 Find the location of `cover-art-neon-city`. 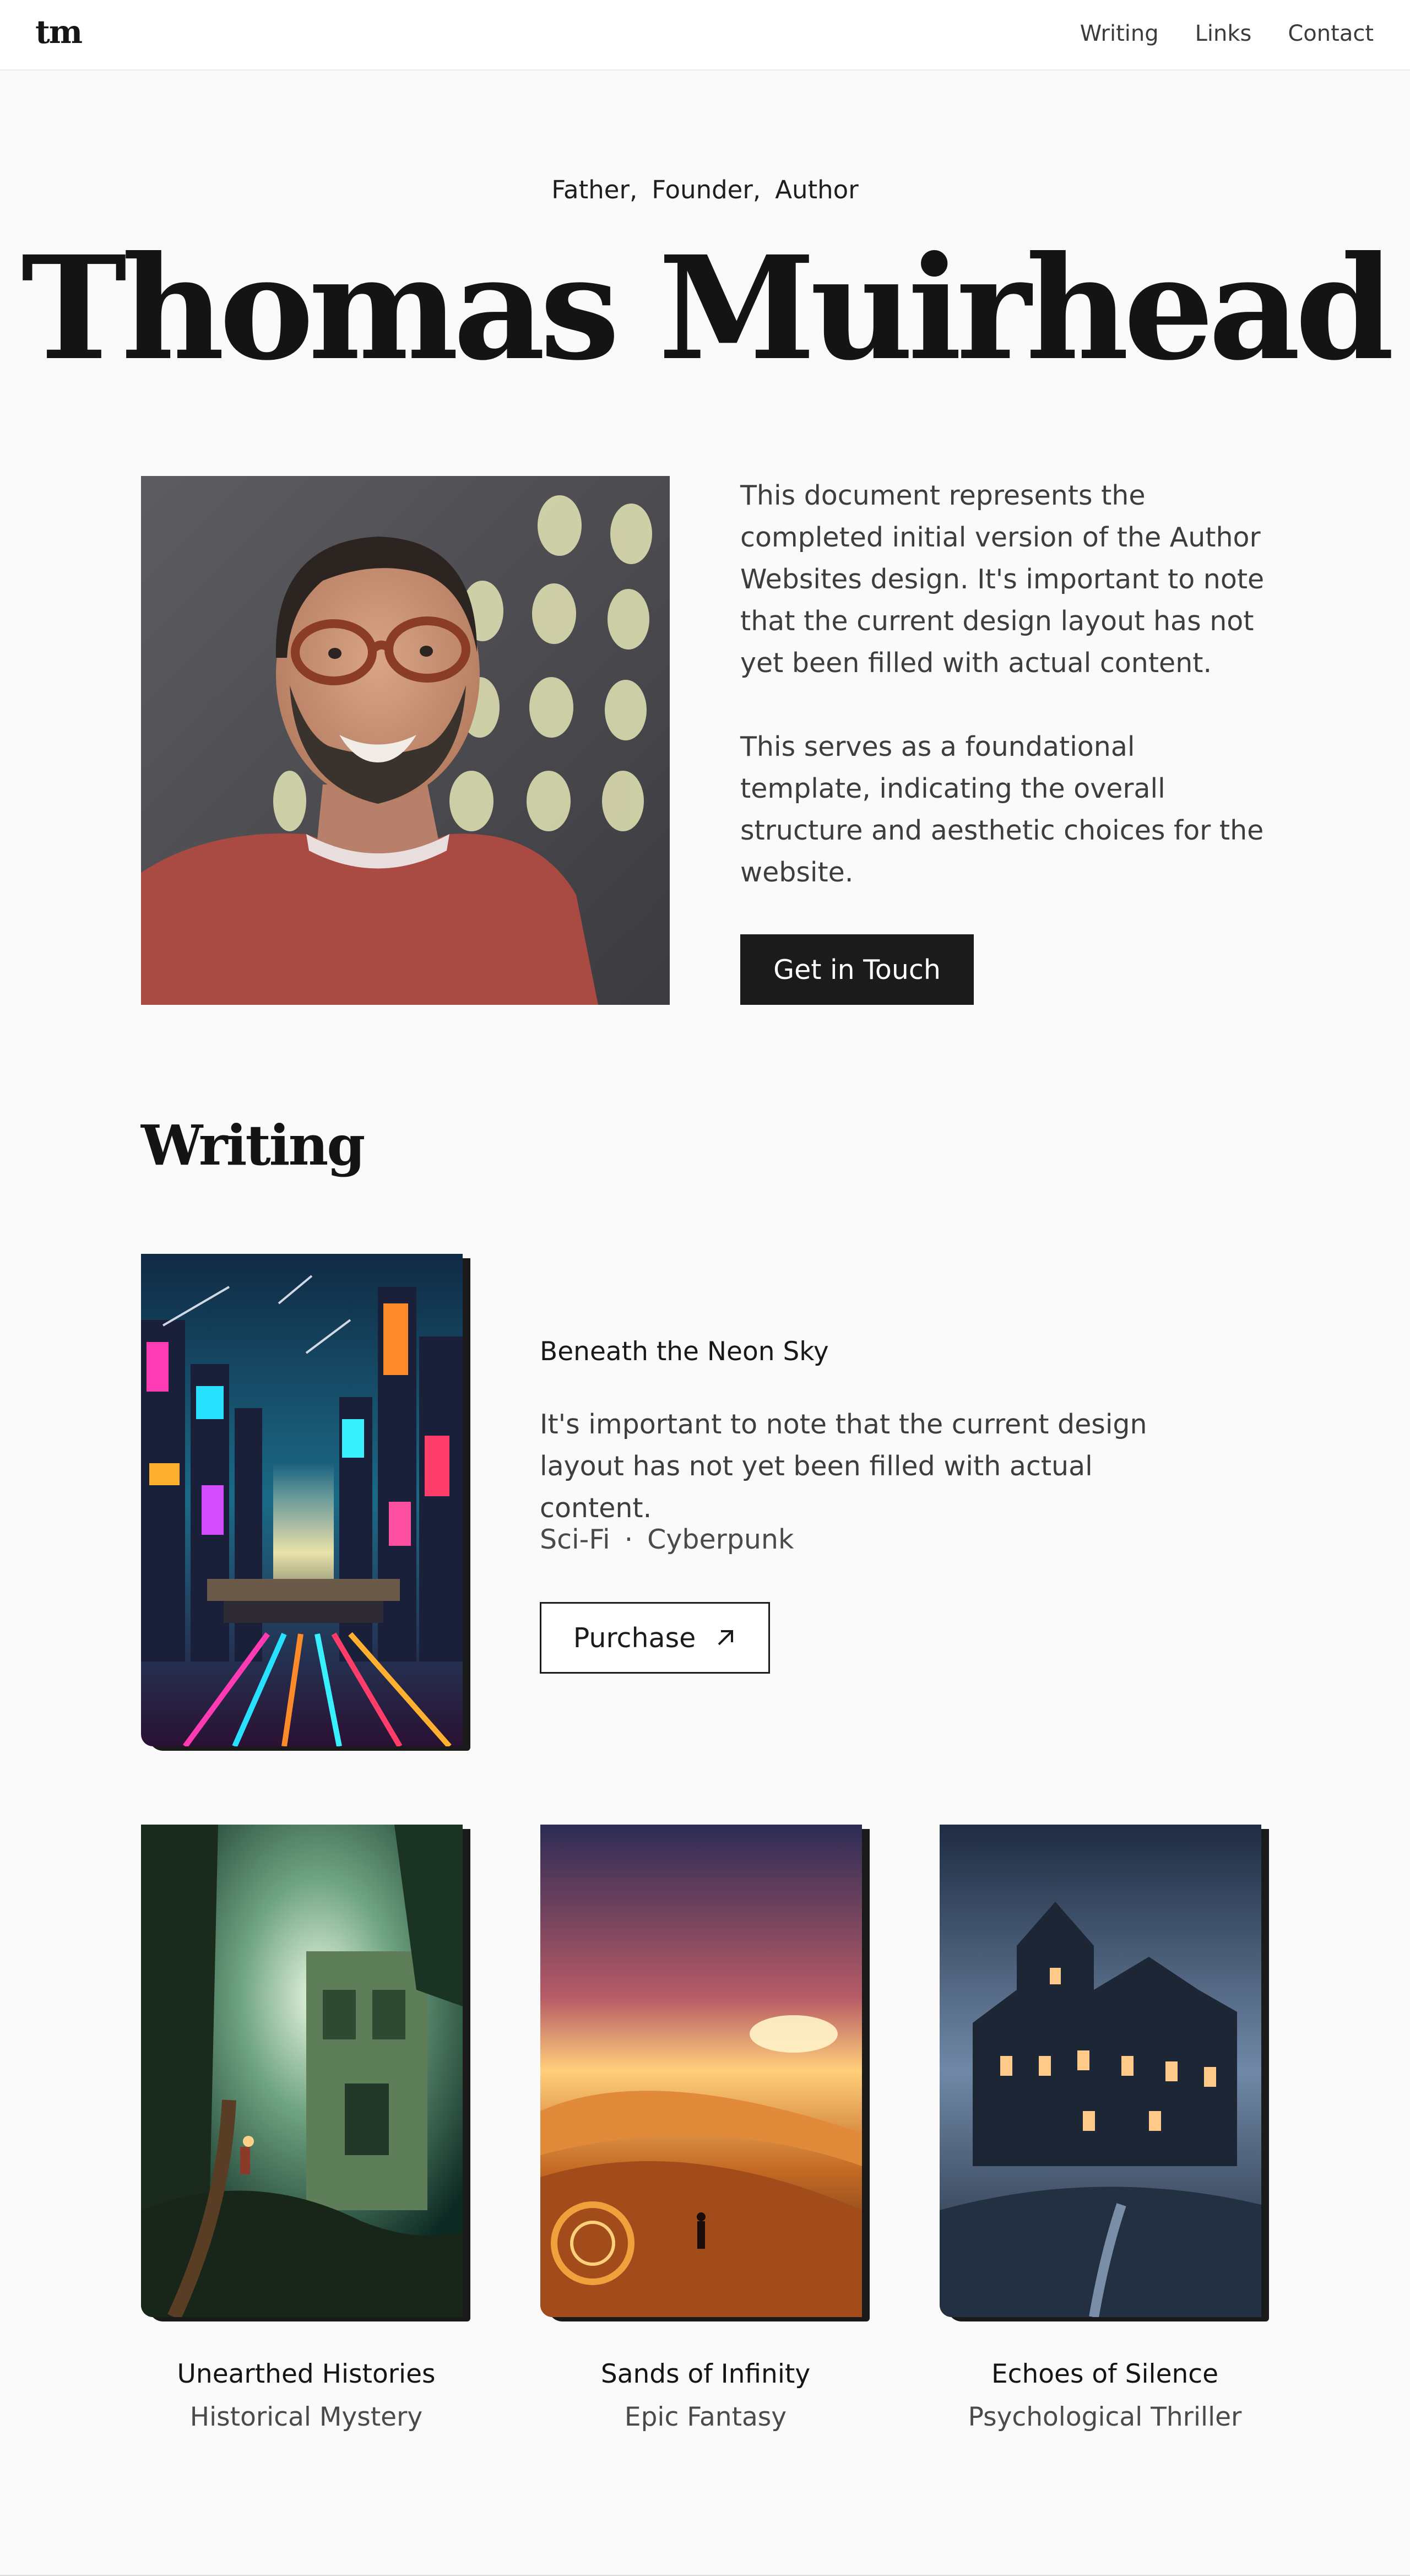

cover-art-neon-city is located at coordinates (302, 1500).